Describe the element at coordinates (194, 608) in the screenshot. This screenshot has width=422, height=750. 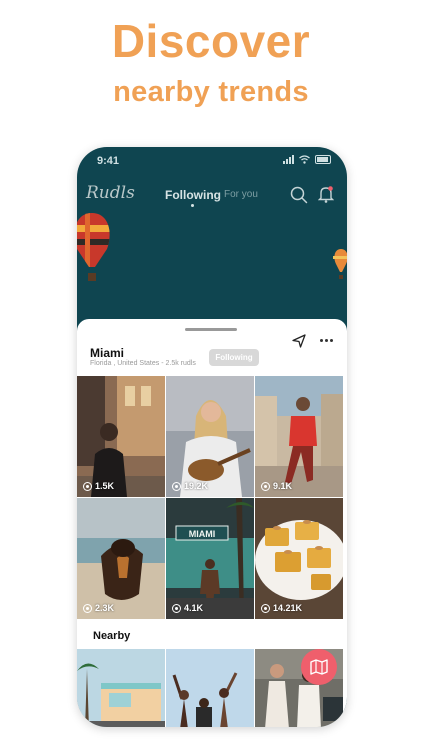
I see `view-count: 4.1K` at that location.